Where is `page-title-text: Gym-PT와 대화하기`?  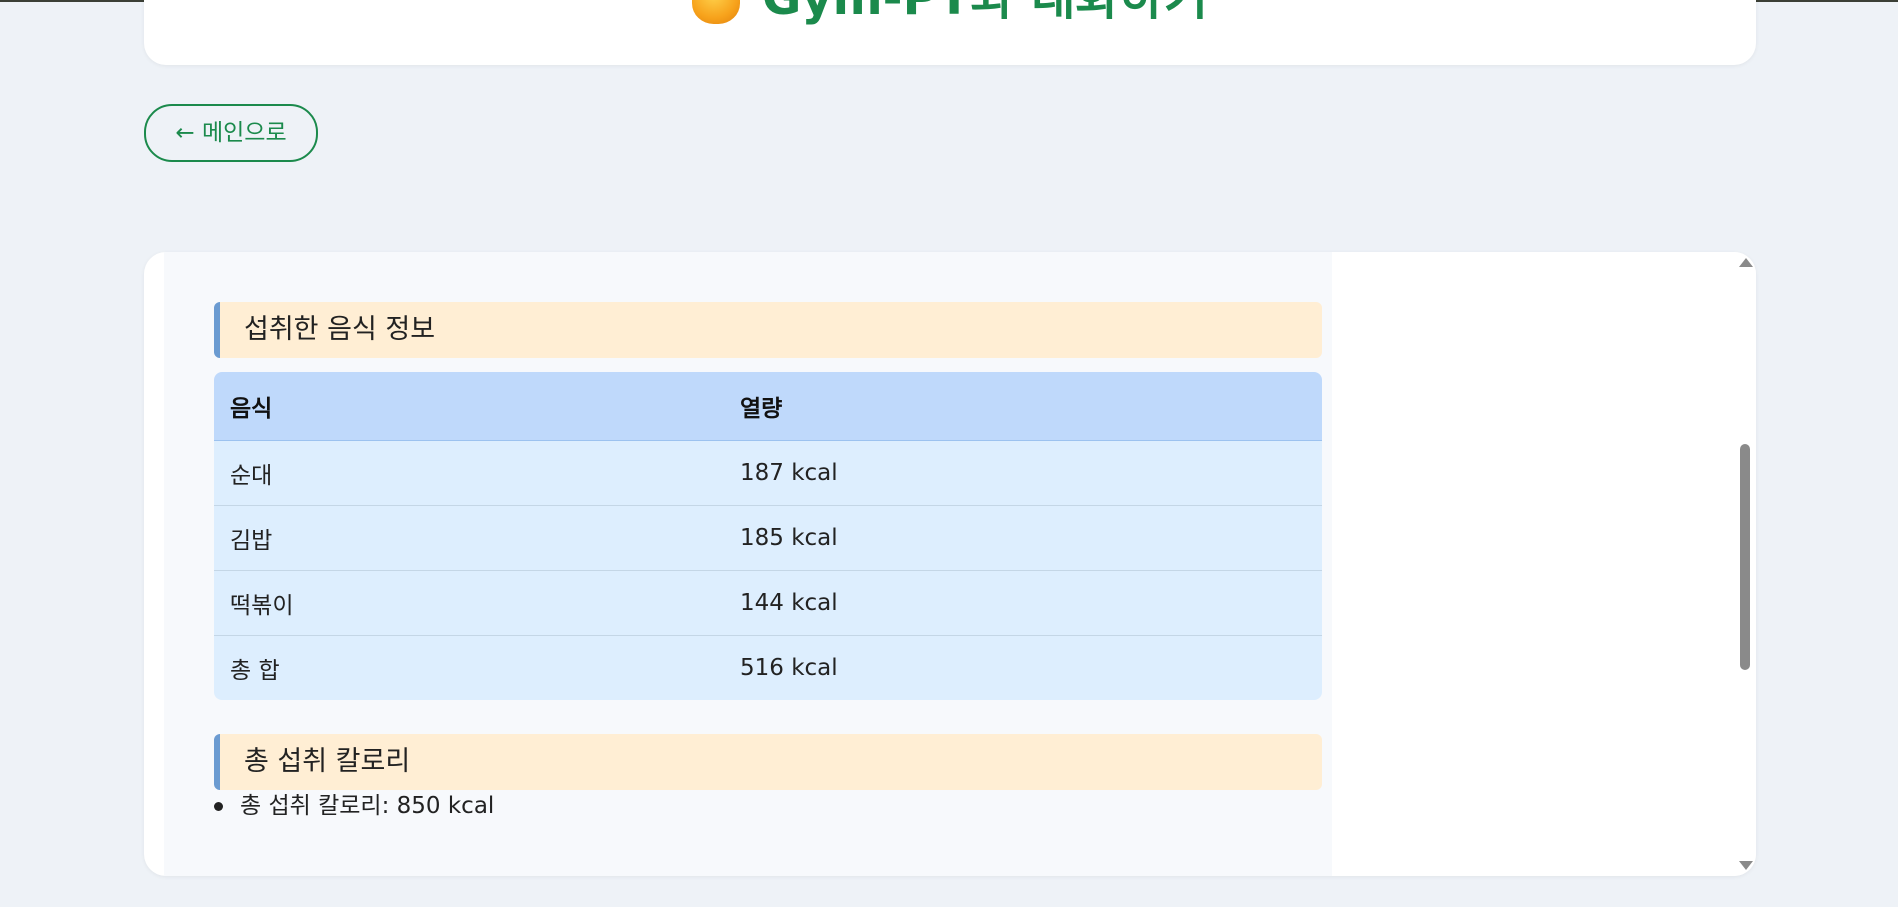 page-title-text: Gym-PT와 대화하기 is located at coordinates (985, 13).